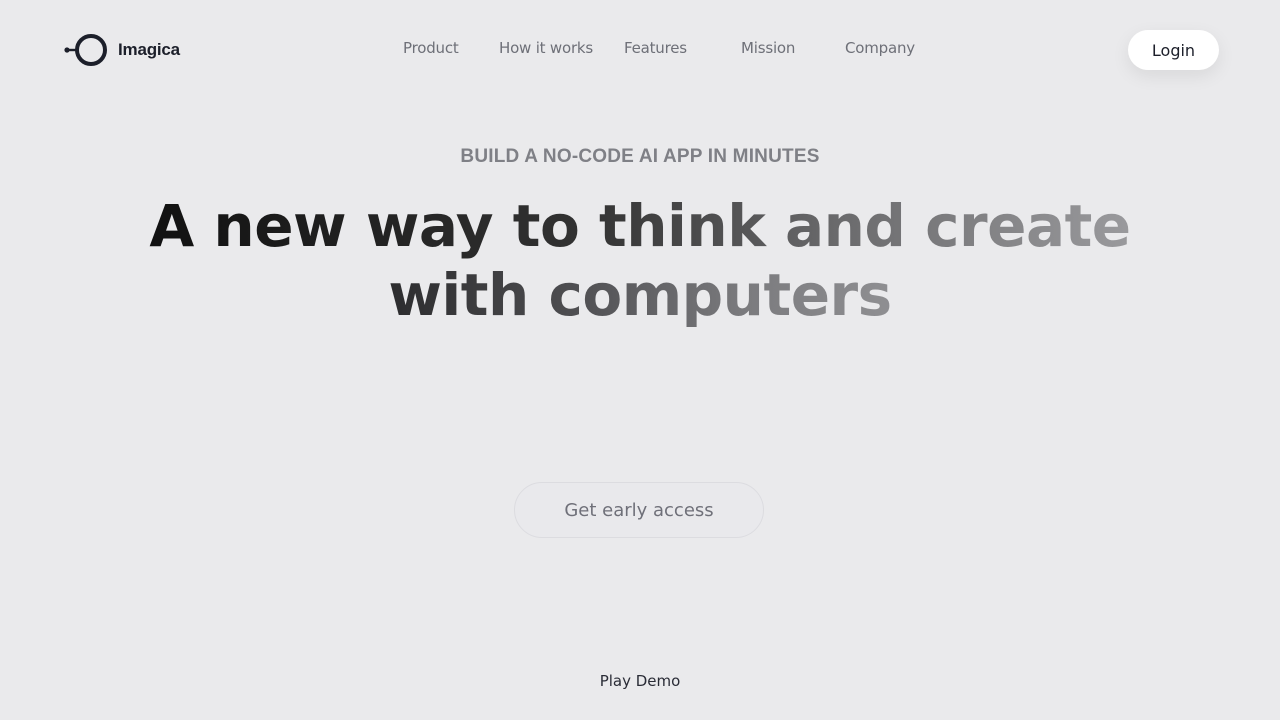  Describe the element at coordinates (768, 48) in the screenshot. I see `nav-item-mission: Mission` at that location.